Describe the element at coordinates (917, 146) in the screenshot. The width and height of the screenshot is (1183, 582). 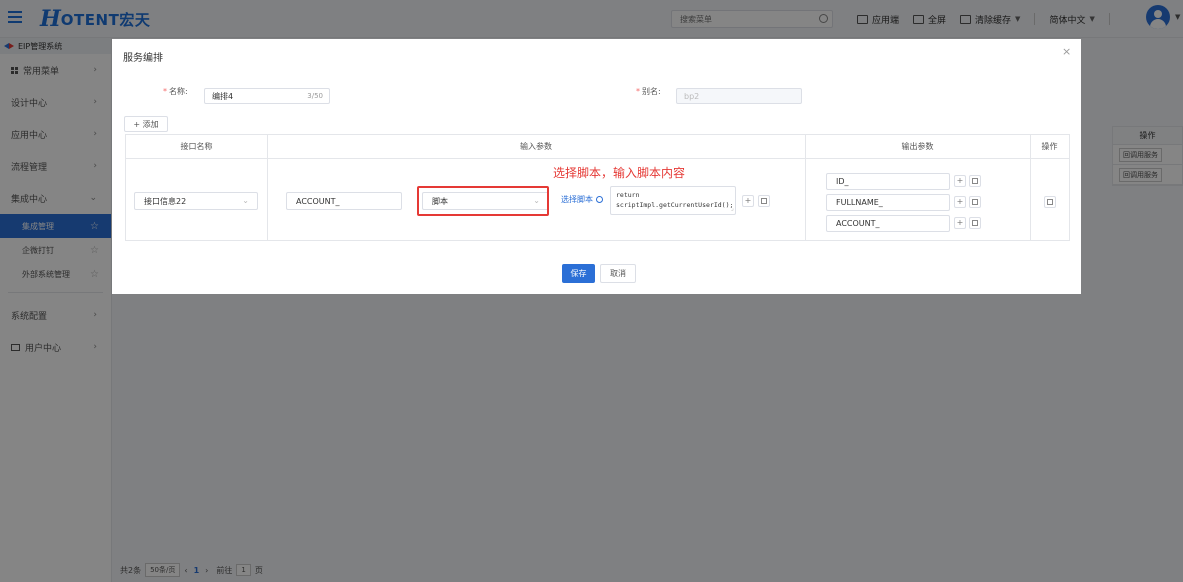
I see `column-header-output: 输出参数` at that location.